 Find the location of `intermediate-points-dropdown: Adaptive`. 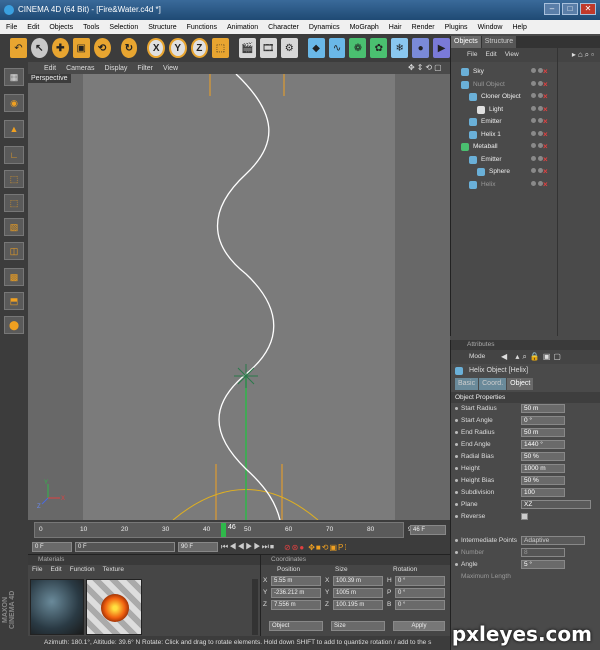

intermediate-points-dropdown: Adaptive is located at coordinates (553, 540).